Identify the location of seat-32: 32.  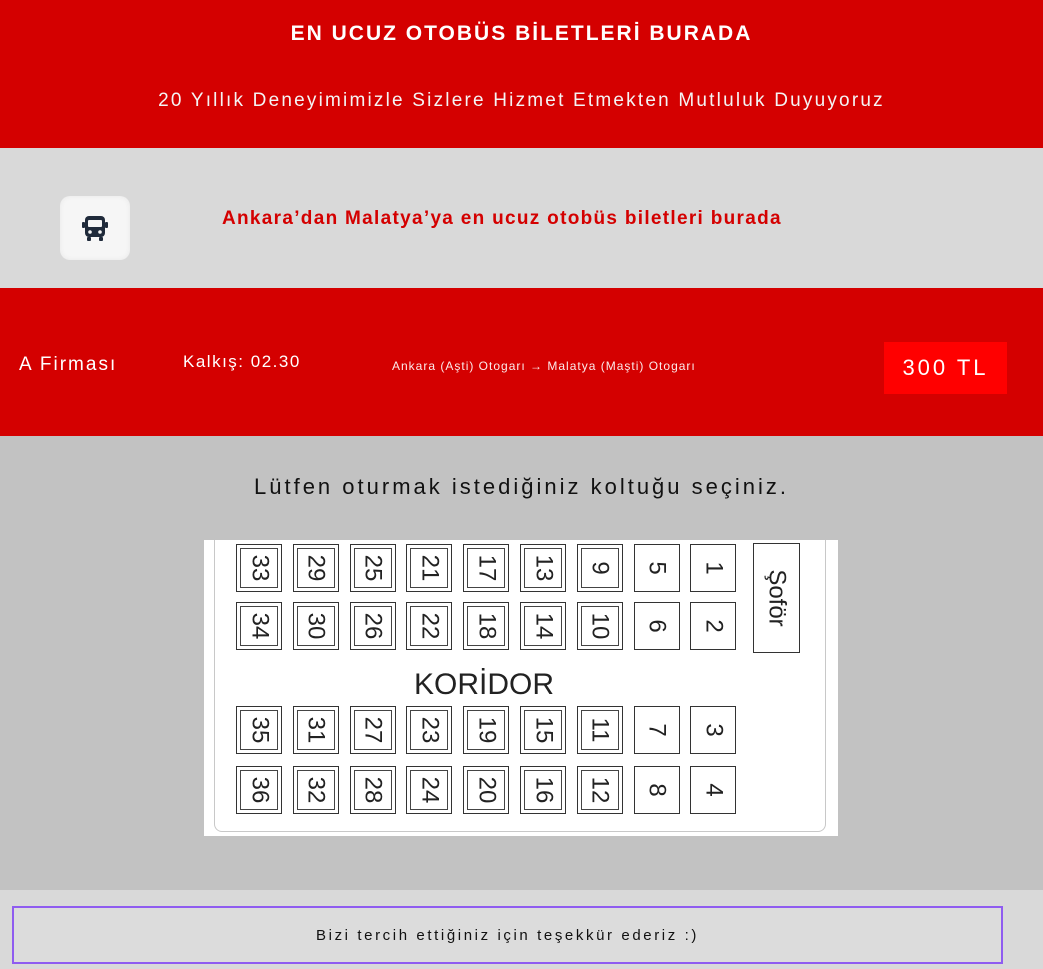
(315, 790).